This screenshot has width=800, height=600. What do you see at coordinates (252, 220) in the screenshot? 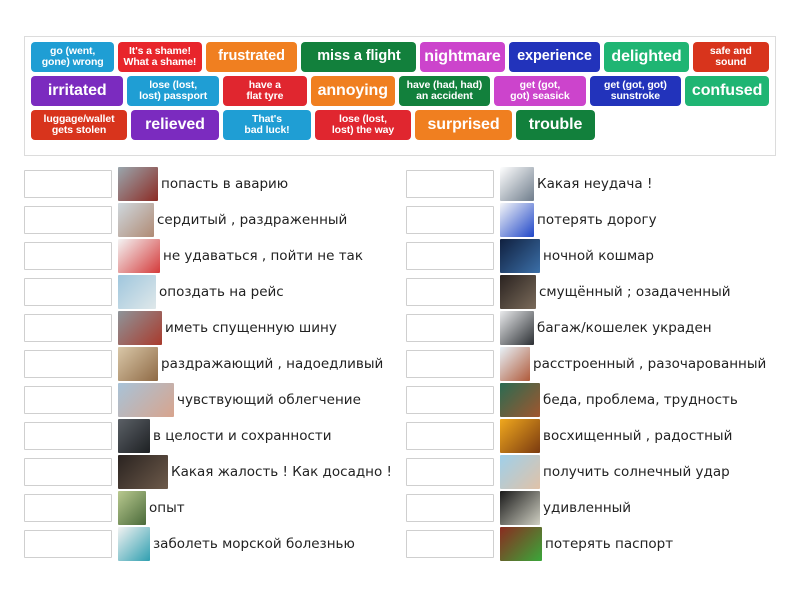
I see `question-translation-text: сердитый , раздраженный` at bounding box center [252, 220].